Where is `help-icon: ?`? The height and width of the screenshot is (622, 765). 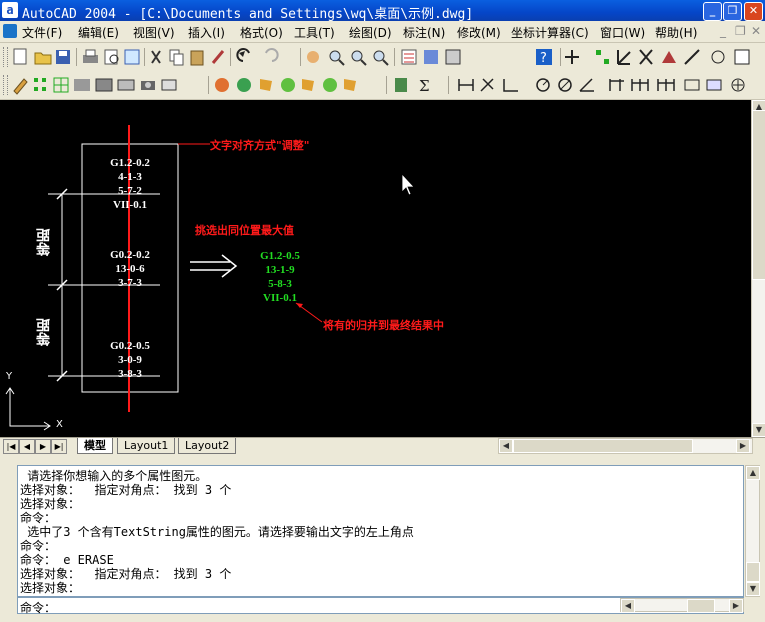 help-icon: ? is located at coordinates (544, 57).